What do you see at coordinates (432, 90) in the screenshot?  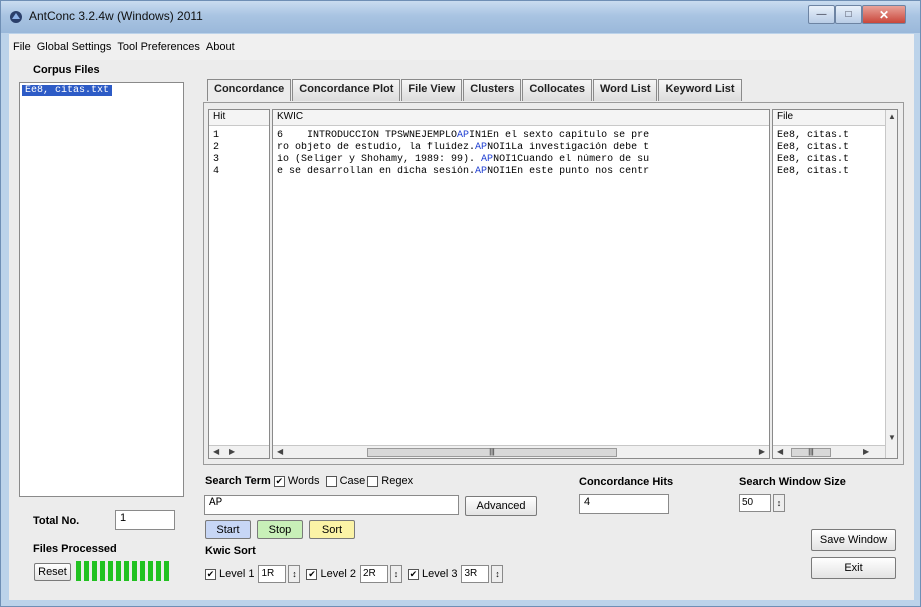 I see `tab-file-view: File View` at bounding box center [432, 90].